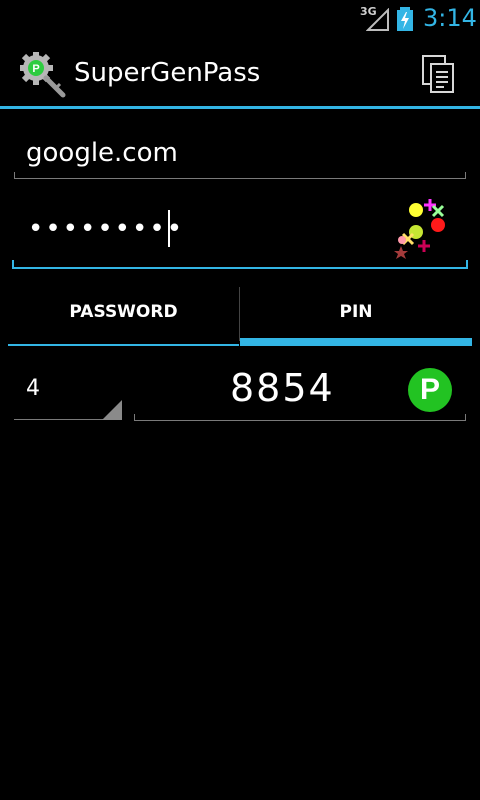  Describe the element at coordinates (282, 388) in the screenshot. I see `generated-pin: 8854` at that location.